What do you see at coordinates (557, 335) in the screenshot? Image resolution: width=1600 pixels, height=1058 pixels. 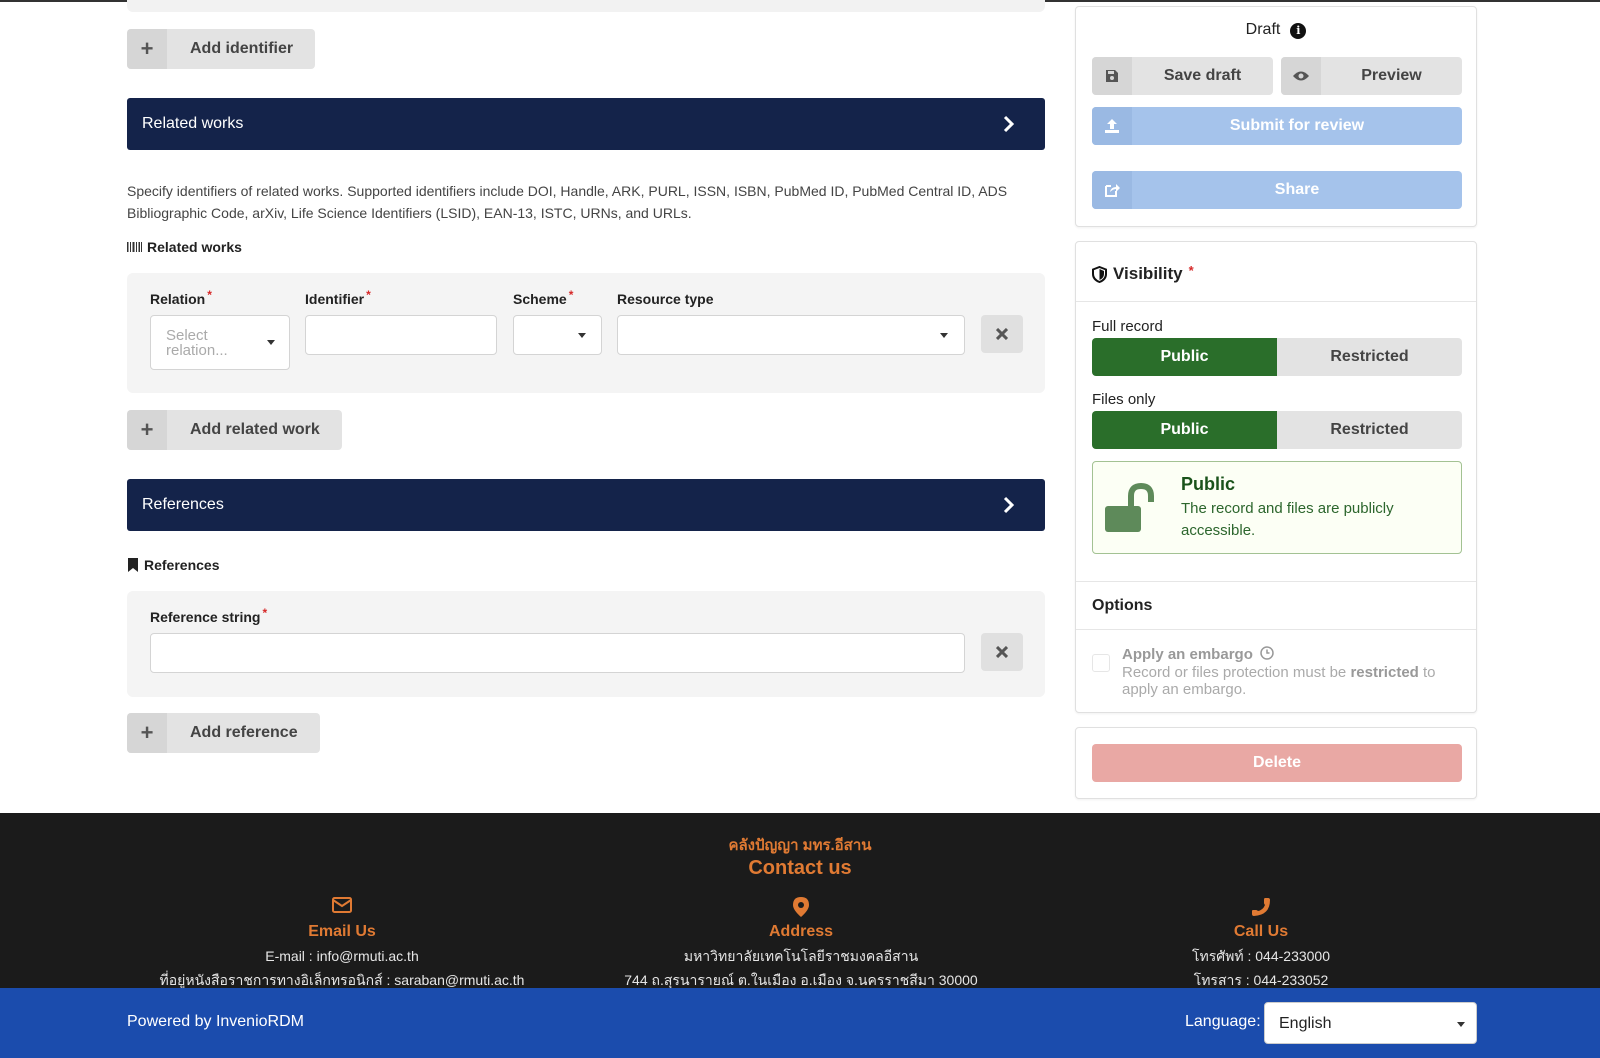 I see `scheme-select` at bounding box center [557, 335].